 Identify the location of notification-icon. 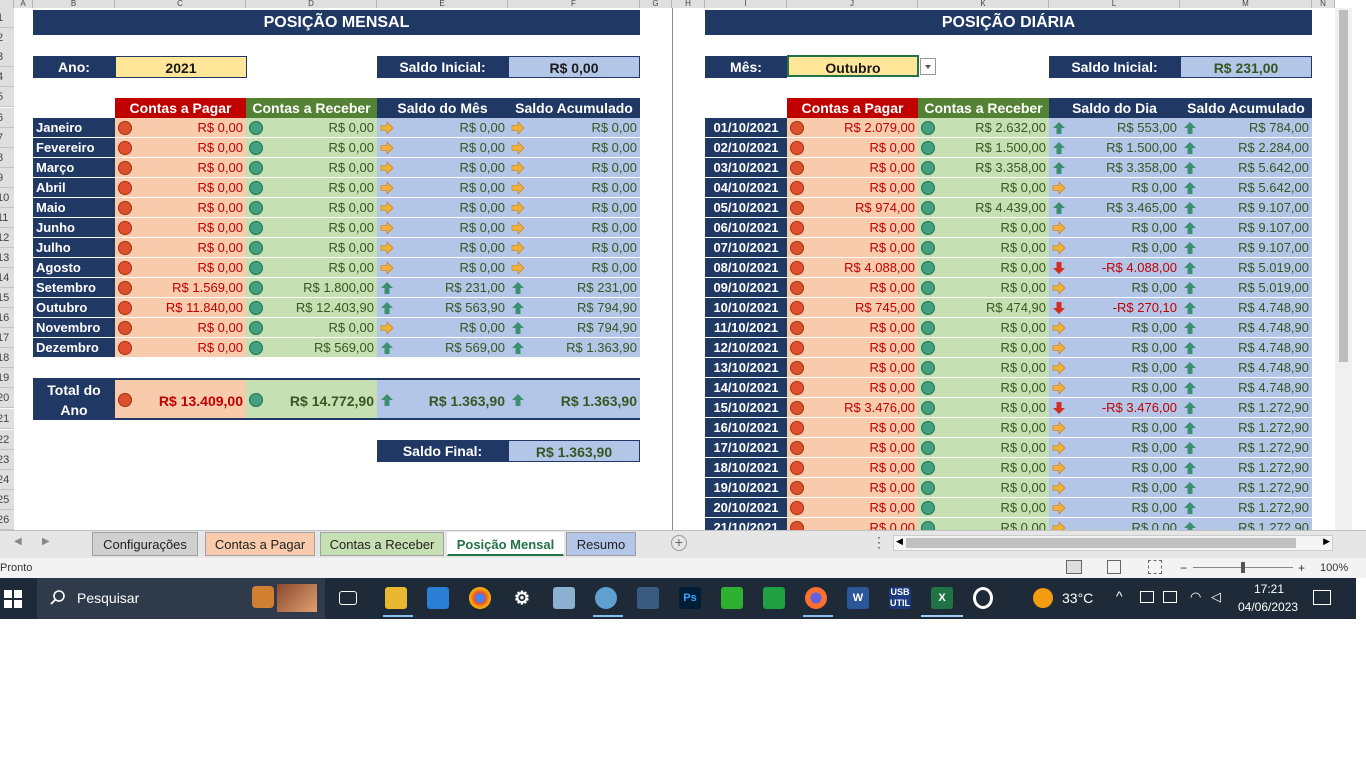
(1322, 597).